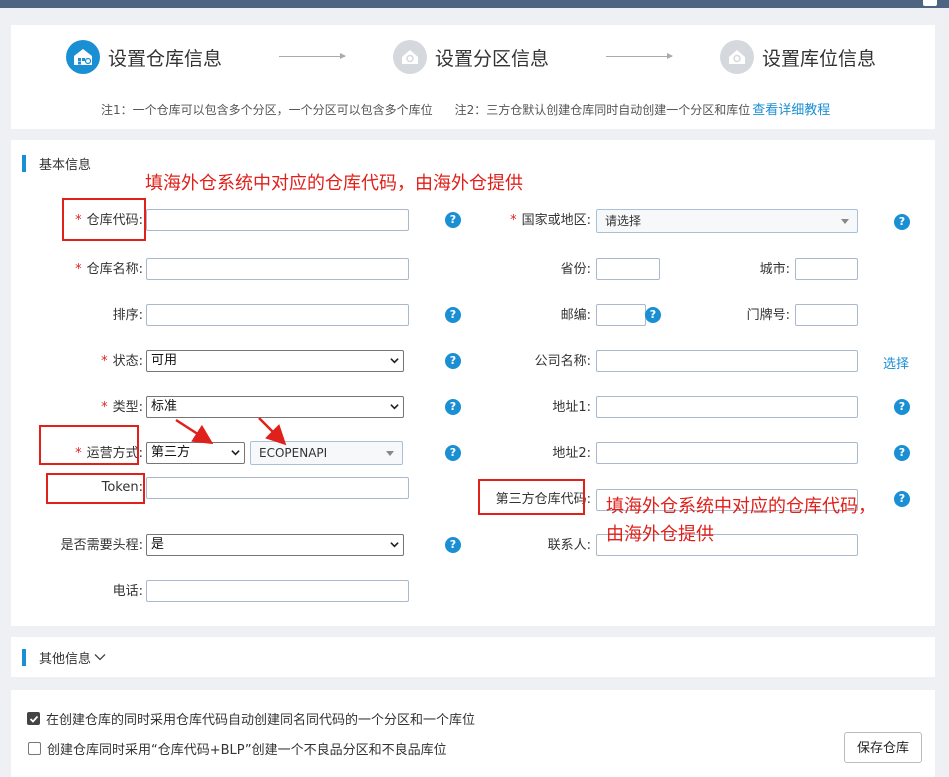 This screenshot has width=949, height=777. What do you see at coordinates (791, 110) in the screenshot?
I see `tutorial-link: 查看详细教程` at bounding box center [791, 110].